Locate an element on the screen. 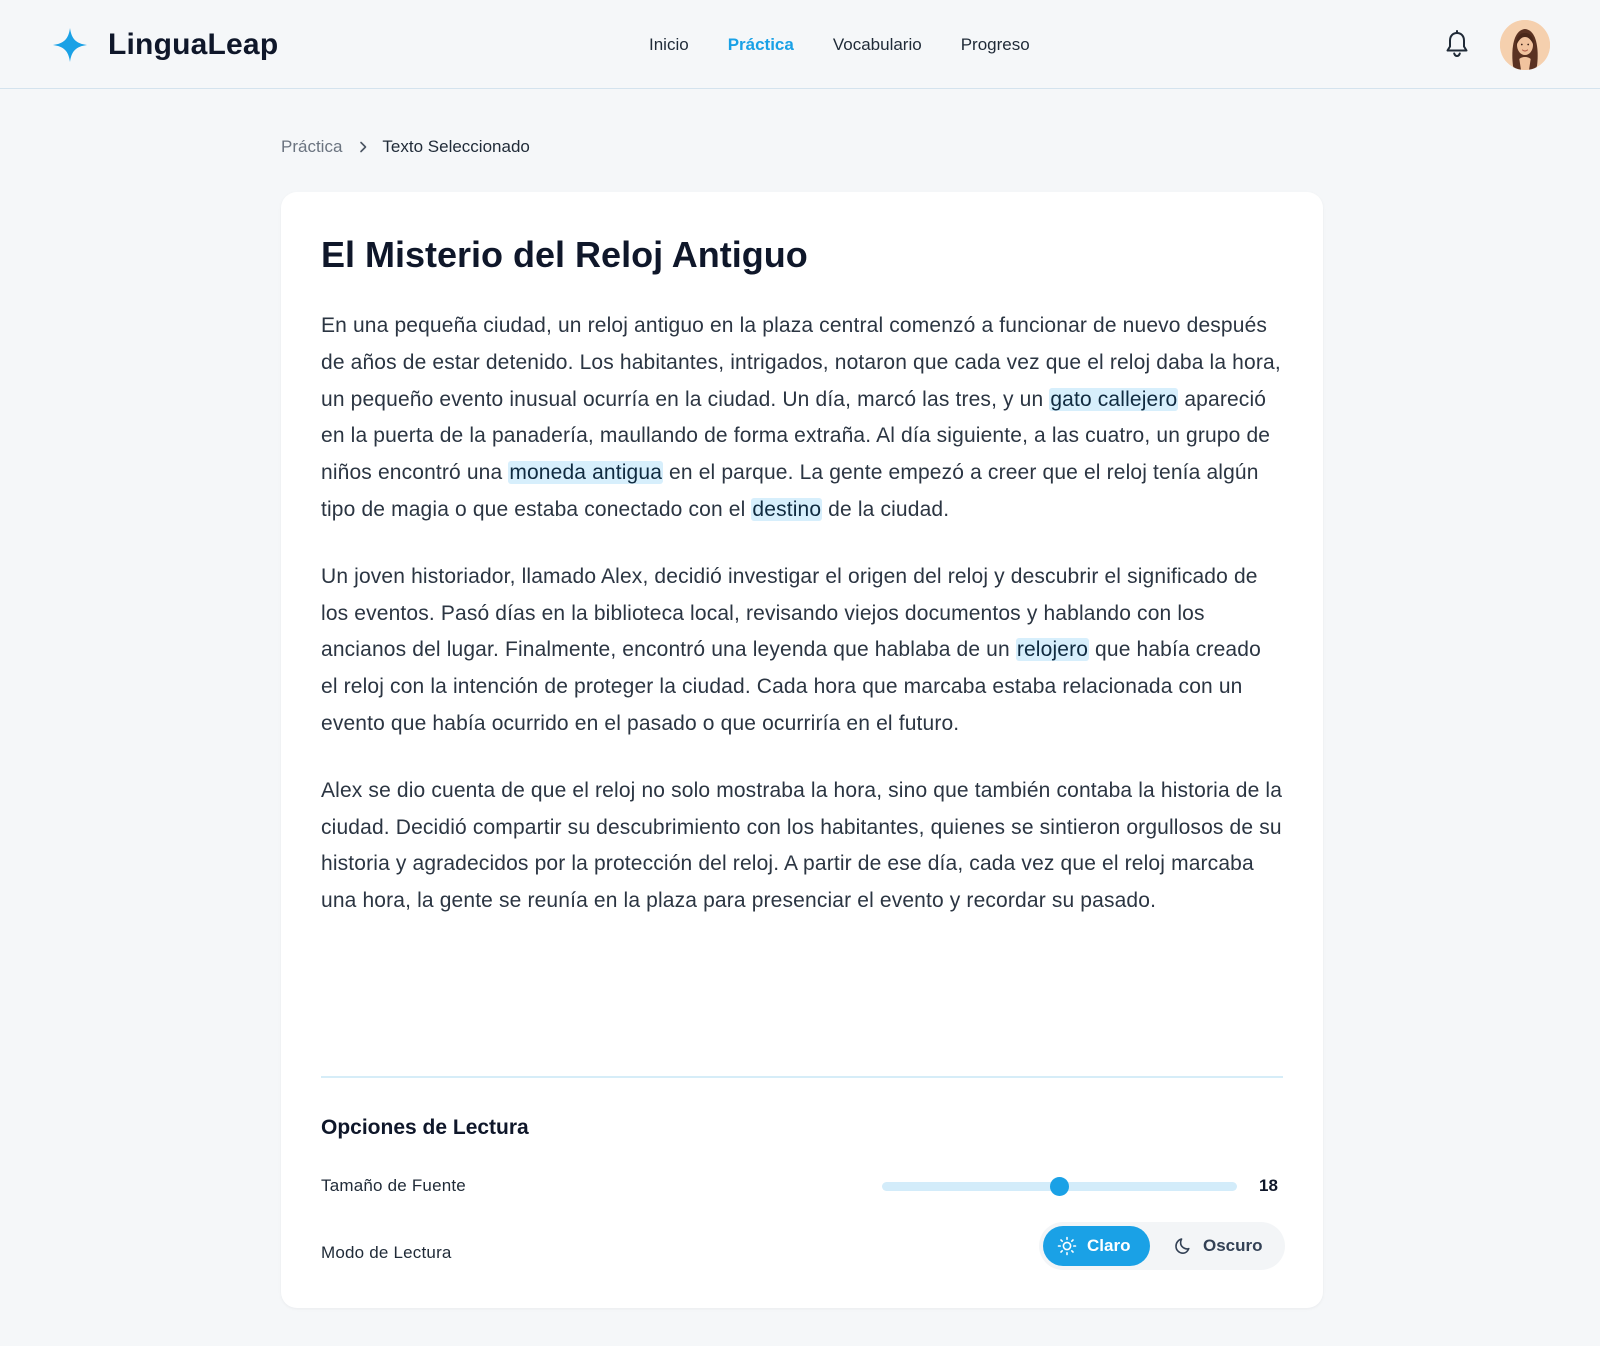  breadcrumb: Práctica Texto Seleccionado is located at coordinates (405, 147).